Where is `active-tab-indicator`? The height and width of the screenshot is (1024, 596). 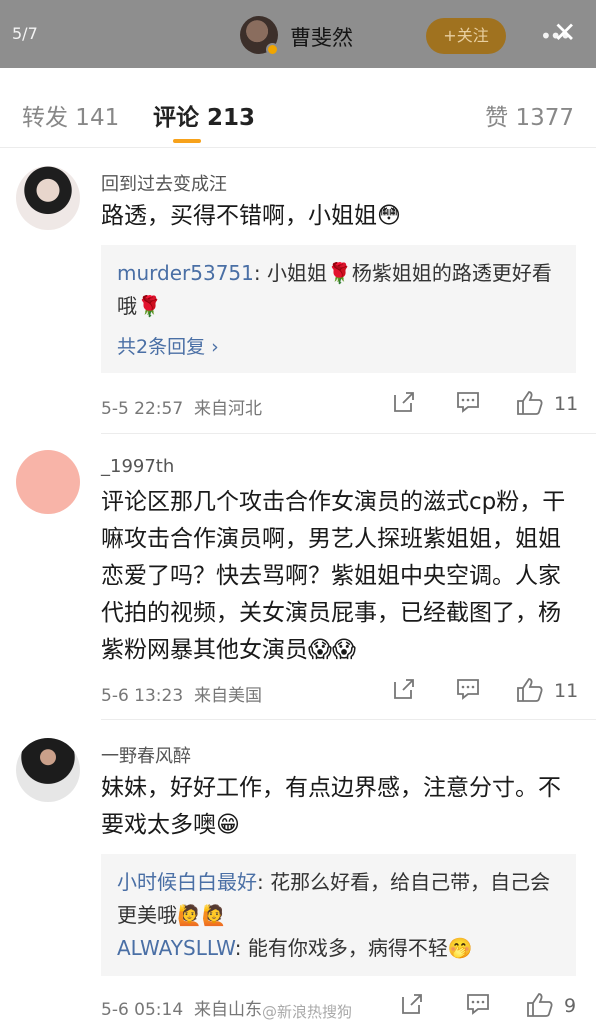 active-tab-indicator is located at coordinates (187, 141).